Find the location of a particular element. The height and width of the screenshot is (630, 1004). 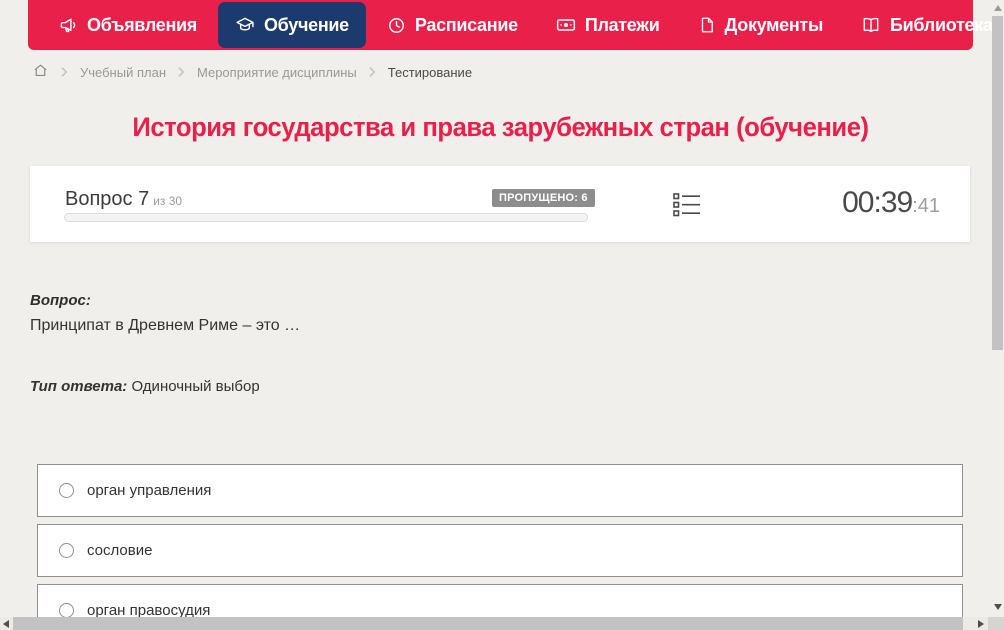

nav-item-label: Документы is located at coordinates (774, 24).